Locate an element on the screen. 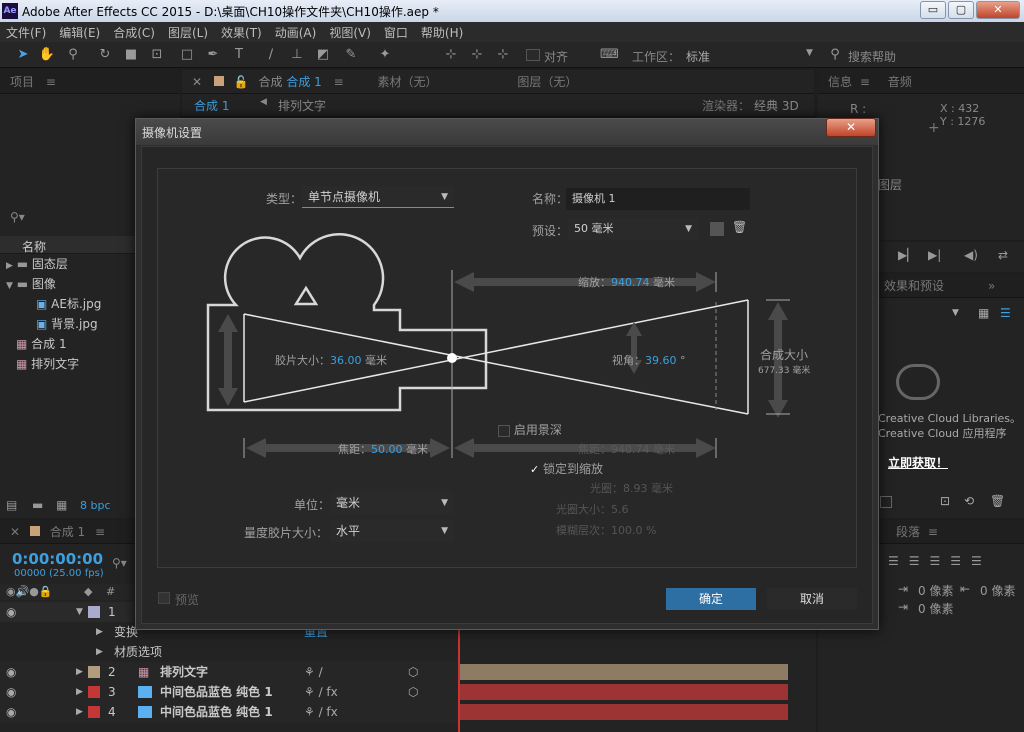 This screenshot has height=732, width=1024. keyboard-icon: ⌨ is located at coordinates (609, 55).